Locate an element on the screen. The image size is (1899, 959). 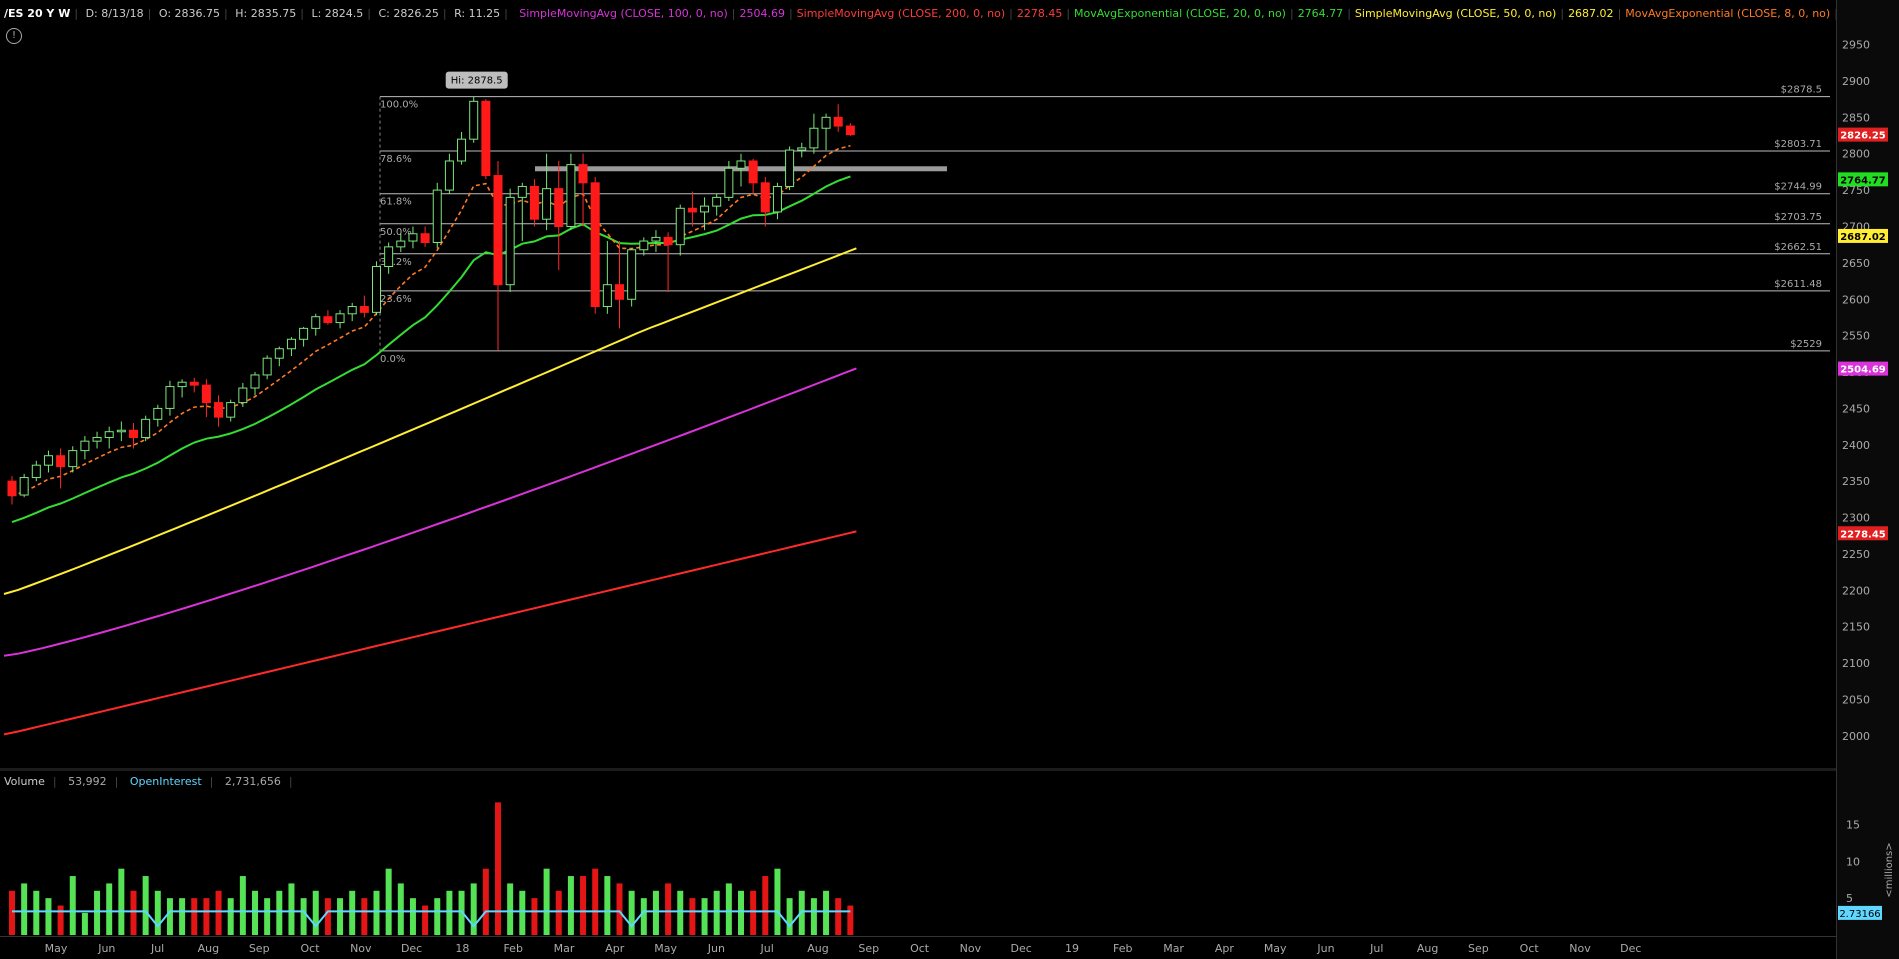
price-label: 2687.02 is located at coordinates (1863, 237).